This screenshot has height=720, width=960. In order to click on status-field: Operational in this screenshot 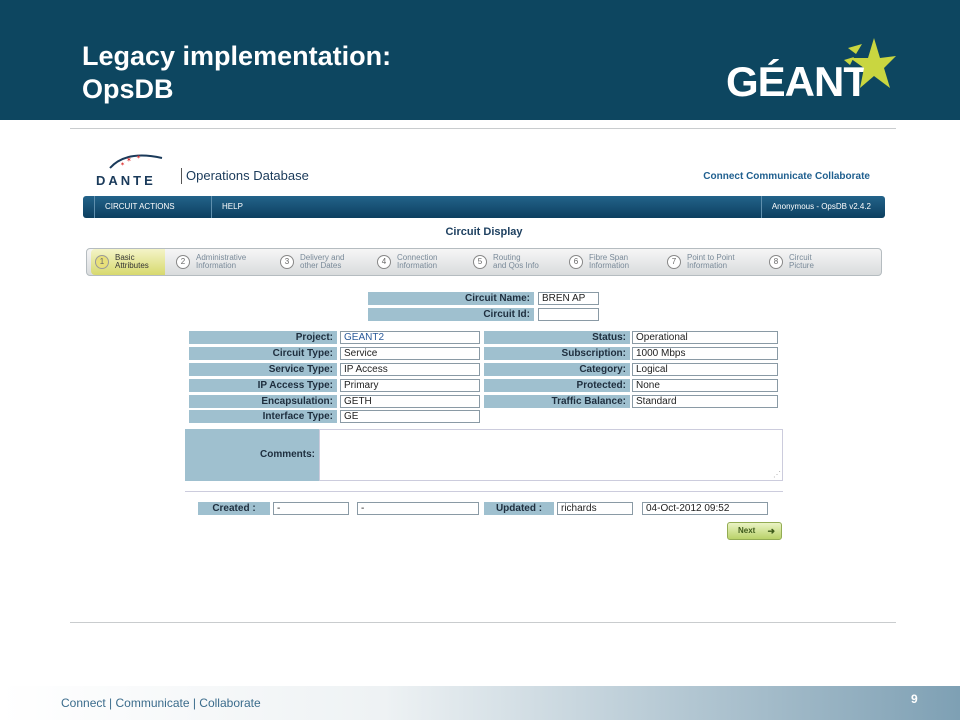, I will do `click(705, 337)`.